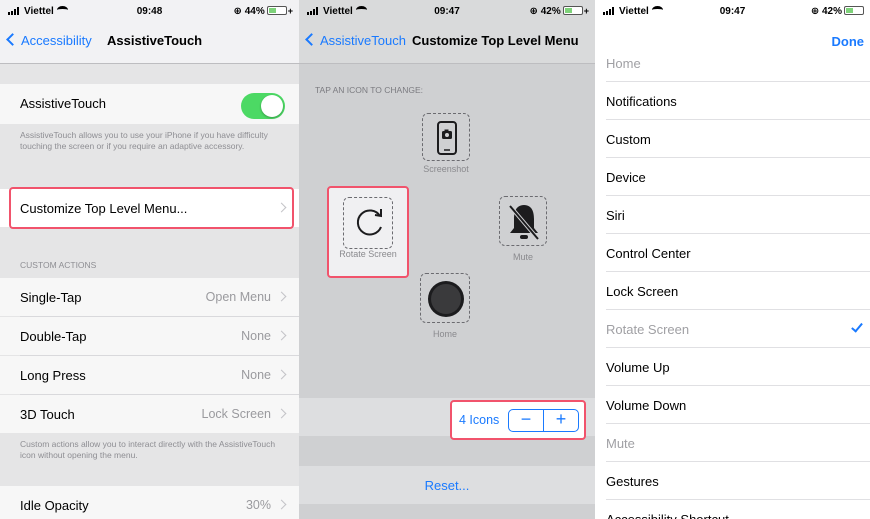 The height and width of the screenshot is (519, 870). I want to click on checkmark-icon, so click(857, 326).